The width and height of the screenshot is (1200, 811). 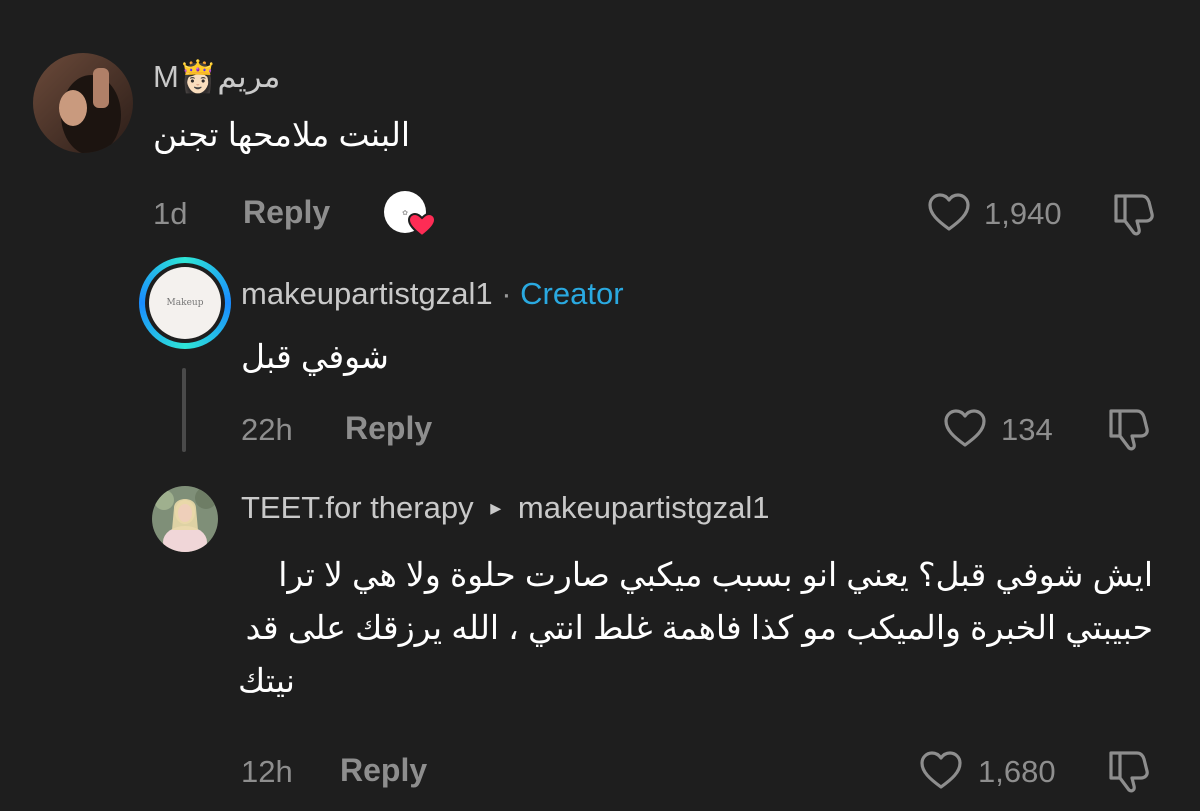 What do you see at coordinates (367, 293) in the screenshot?
I see `comment-author: makeupartistgzal1` at bounding box center [367, 293].